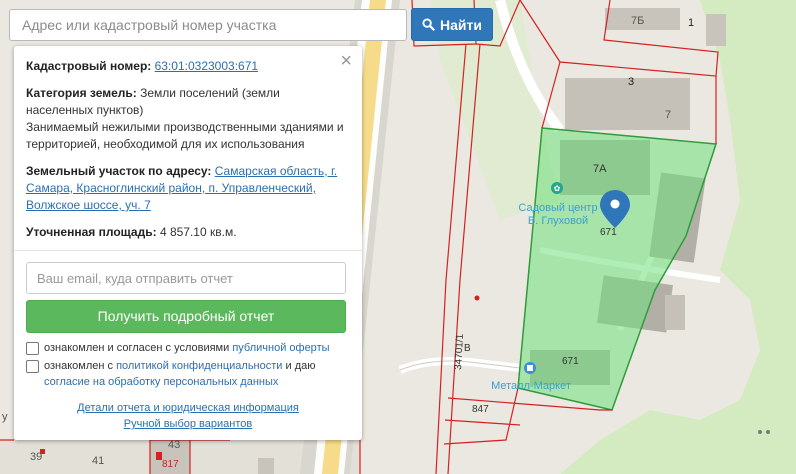 The image size is (796, 474). What do you see at coordinates (557, 208) in the screenshot?
I see `poi-garden-line1: Садовый центр` at bounding box center [557, 208].